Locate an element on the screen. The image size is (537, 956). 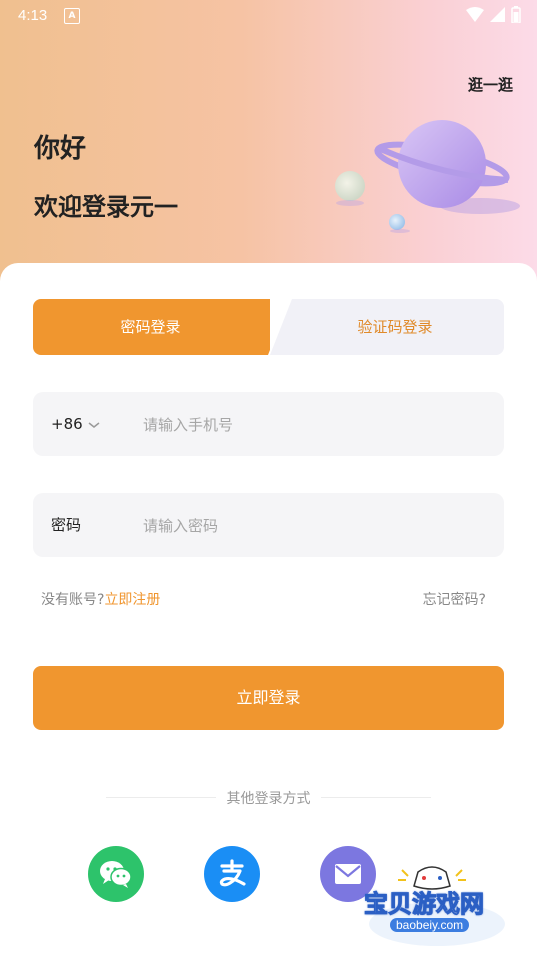
login-button: 立即登录 is located at coordinates (268, 698).